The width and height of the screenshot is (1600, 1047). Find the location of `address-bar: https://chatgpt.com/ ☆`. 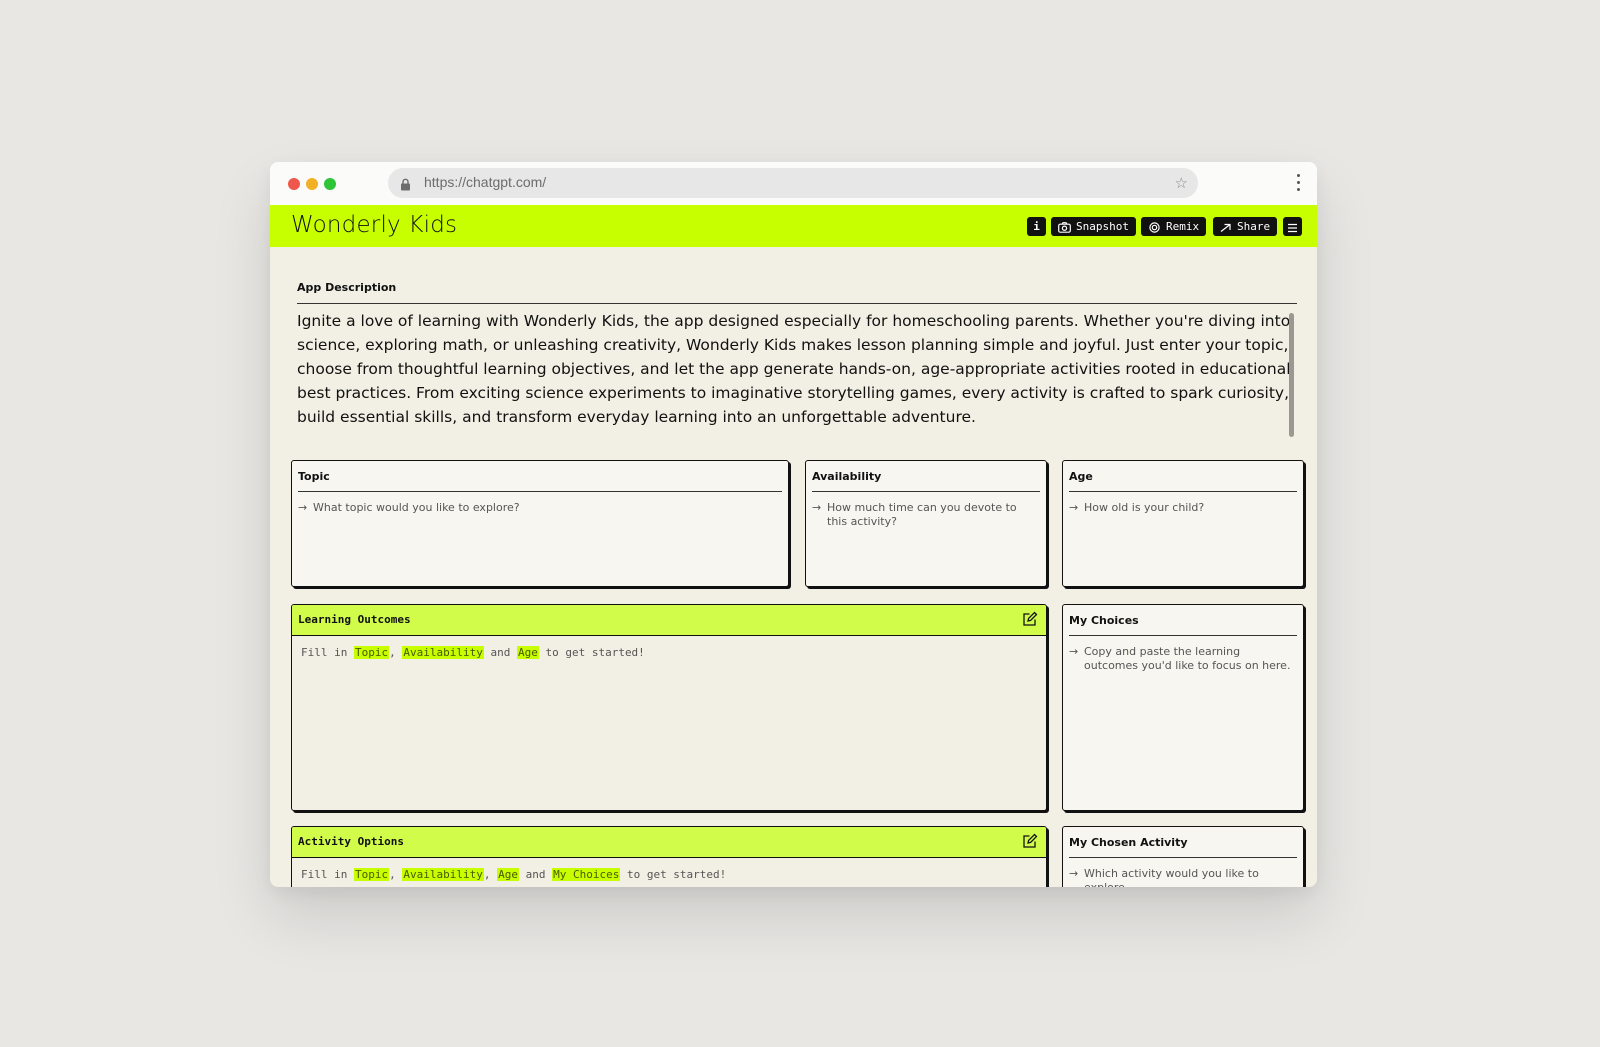

address-bar: https://chatgpt.com/ ☆ is located at coordinates (793, 183).